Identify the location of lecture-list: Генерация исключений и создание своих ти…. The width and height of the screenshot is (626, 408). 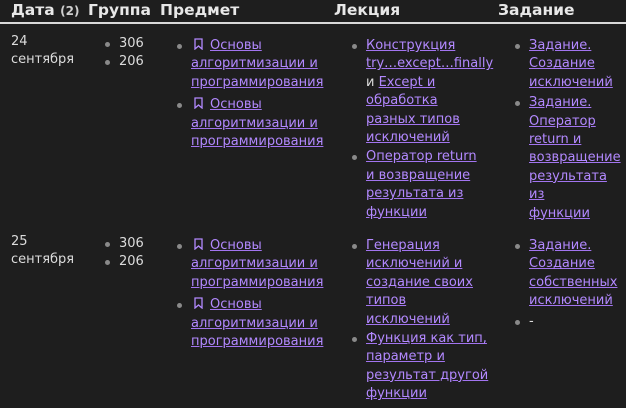
(419, 321).